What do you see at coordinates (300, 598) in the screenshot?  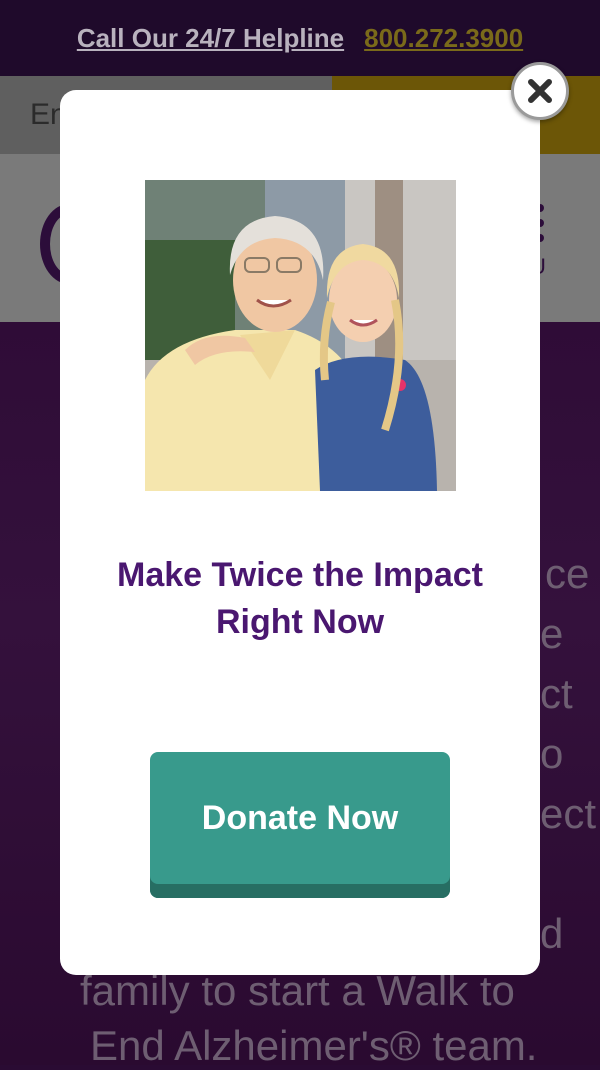 I see `modal-title: Make Twice the Impact Right Now` at bounding box center [300, 598].